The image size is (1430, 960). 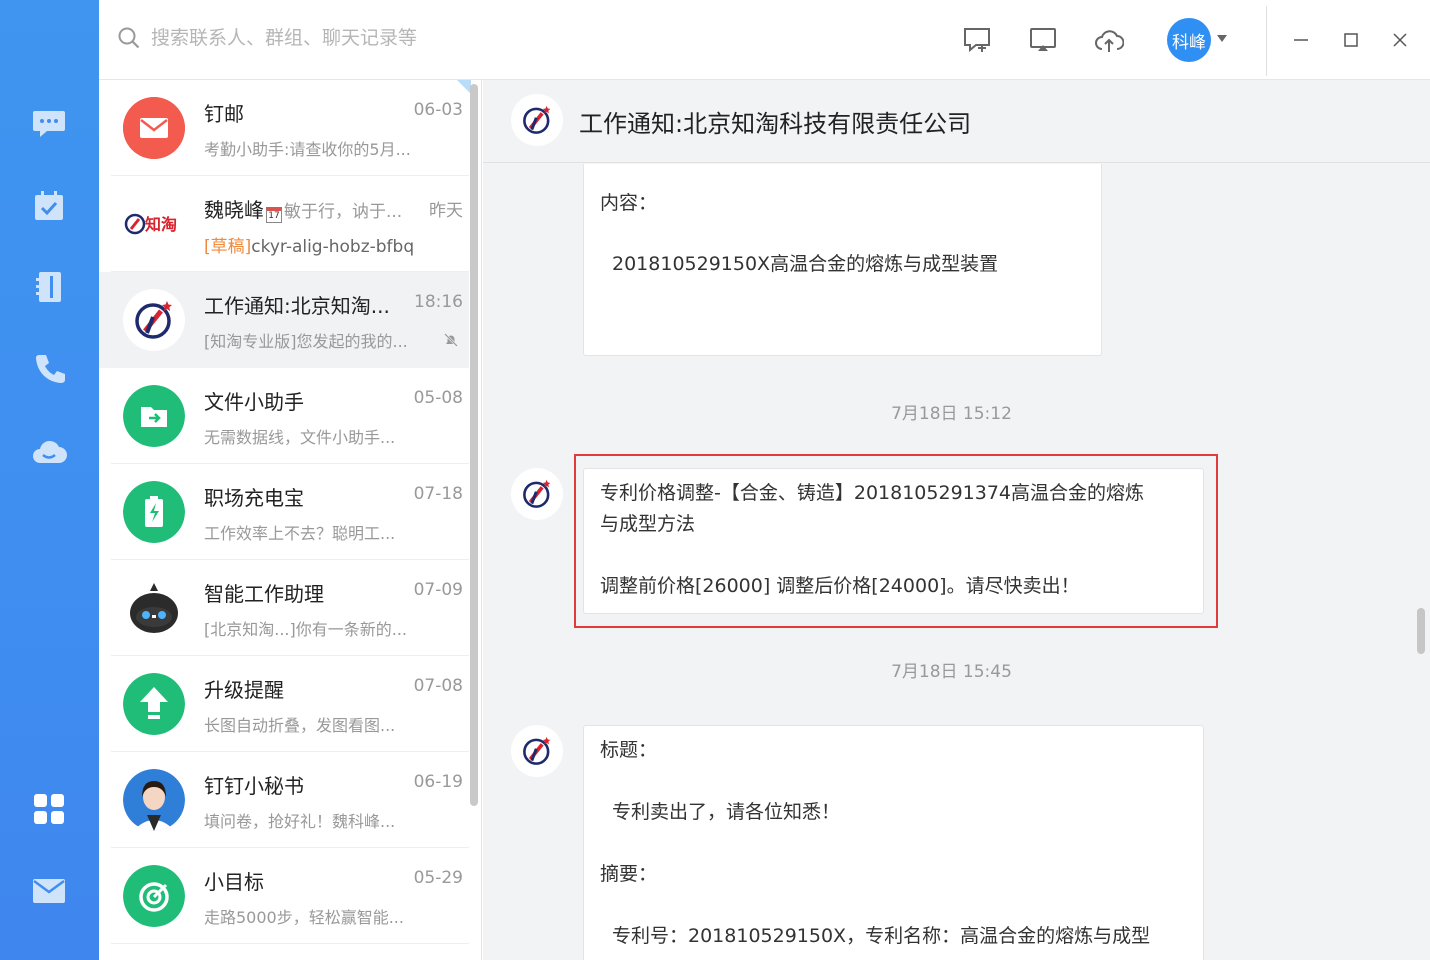 I want to click on chat-header: 工作通知:北京知淘科技有限责任公司, so click(x=956, y=121).